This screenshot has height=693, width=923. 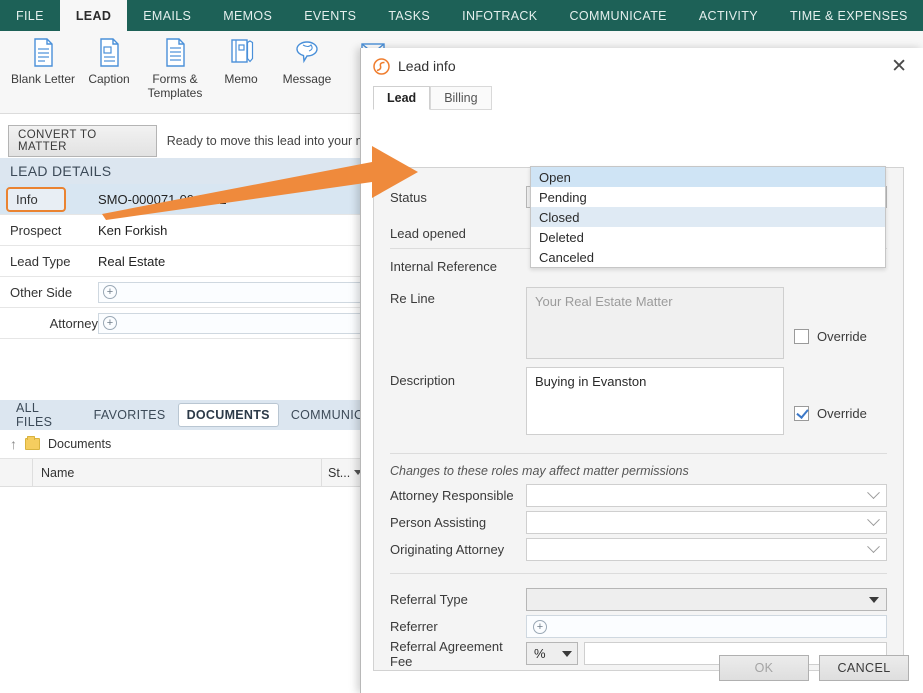 I want to click on ok-button: OK, so click(x=764, y=668).